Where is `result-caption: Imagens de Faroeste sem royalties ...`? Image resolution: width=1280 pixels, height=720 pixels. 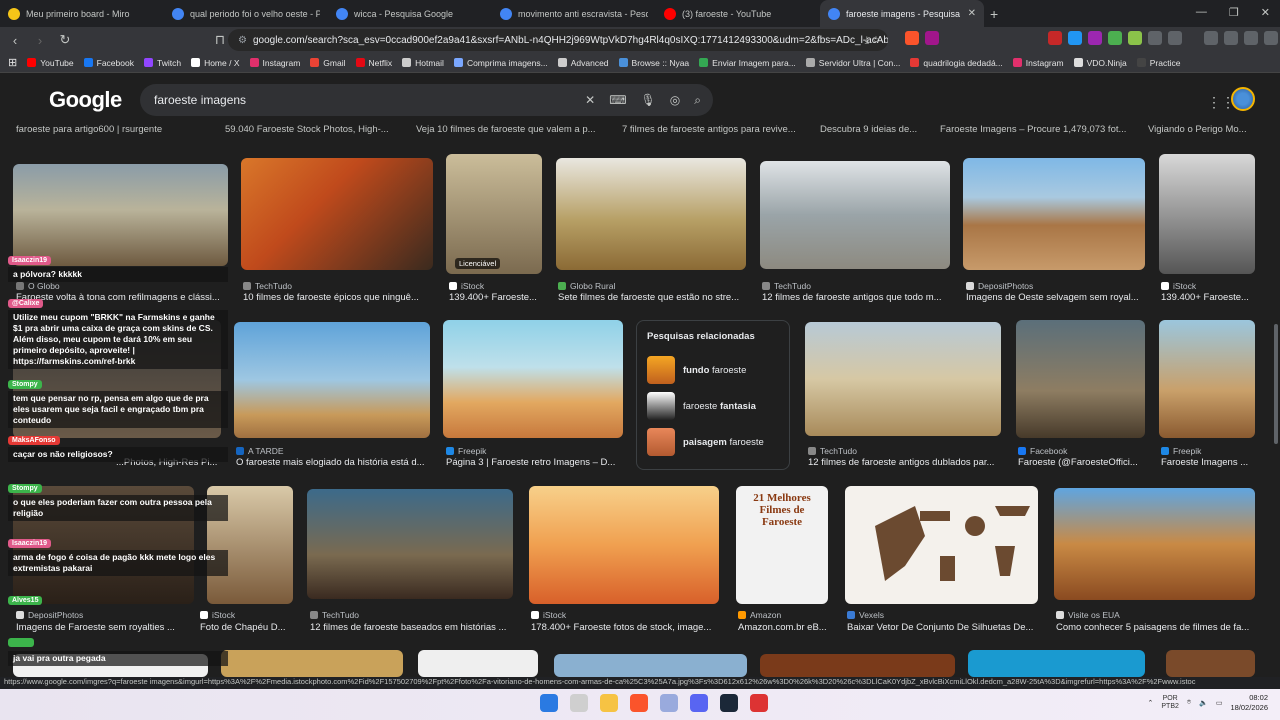 result-caption: Imagens de Faroeste sem royalties ... is located at coordinates (106, 627).